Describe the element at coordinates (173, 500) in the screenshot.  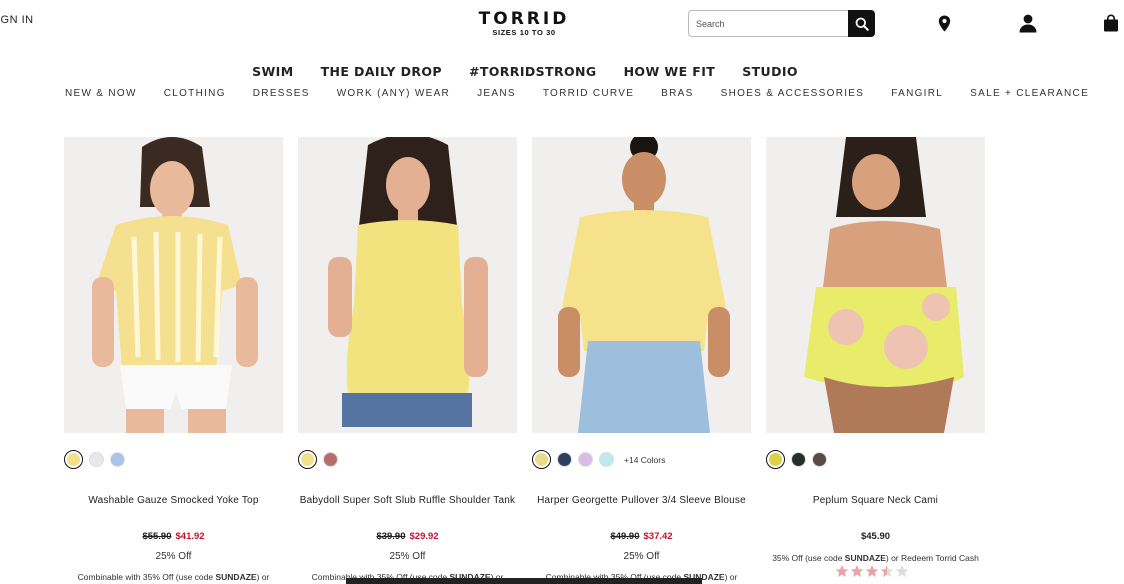
I see `product-name: Washable Gauze Smocked Yoke Top` at that location.